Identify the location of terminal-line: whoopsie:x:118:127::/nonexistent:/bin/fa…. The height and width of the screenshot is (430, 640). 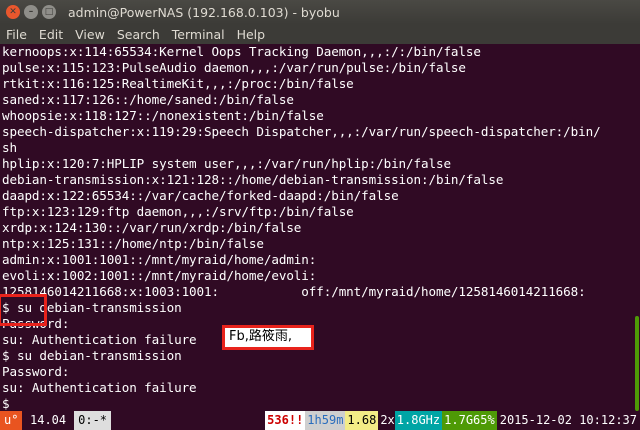
(163, 115).